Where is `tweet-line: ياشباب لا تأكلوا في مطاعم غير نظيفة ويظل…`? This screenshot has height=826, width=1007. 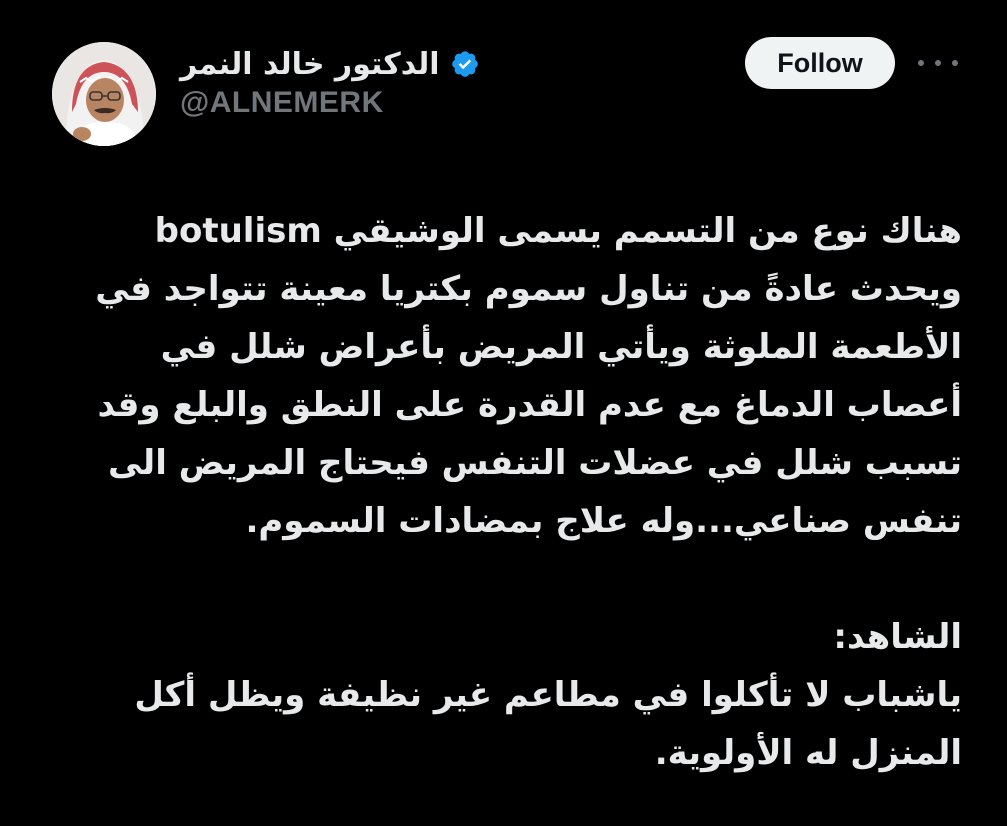
tweet-line: ياشباب لا تأكلوا في مطاعم غير نظيفة ويظل… is located at coordinates (548, 695).